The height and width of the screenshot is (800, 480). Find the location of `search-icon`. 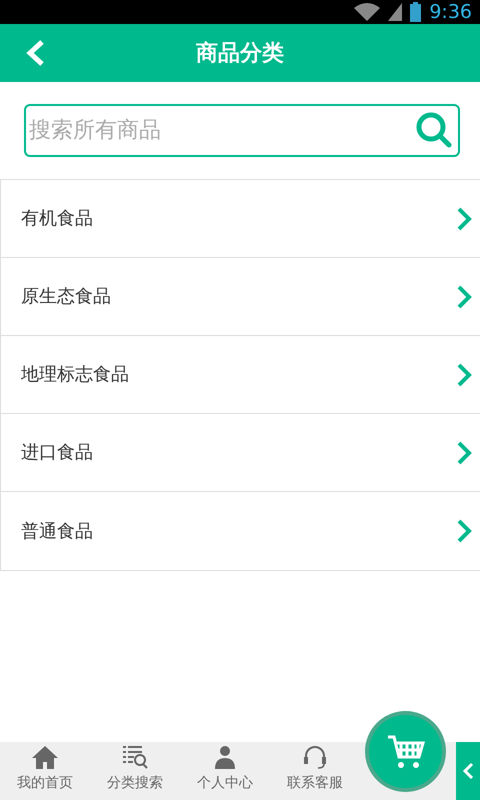

search-icon is located at coordinates (434, 130).